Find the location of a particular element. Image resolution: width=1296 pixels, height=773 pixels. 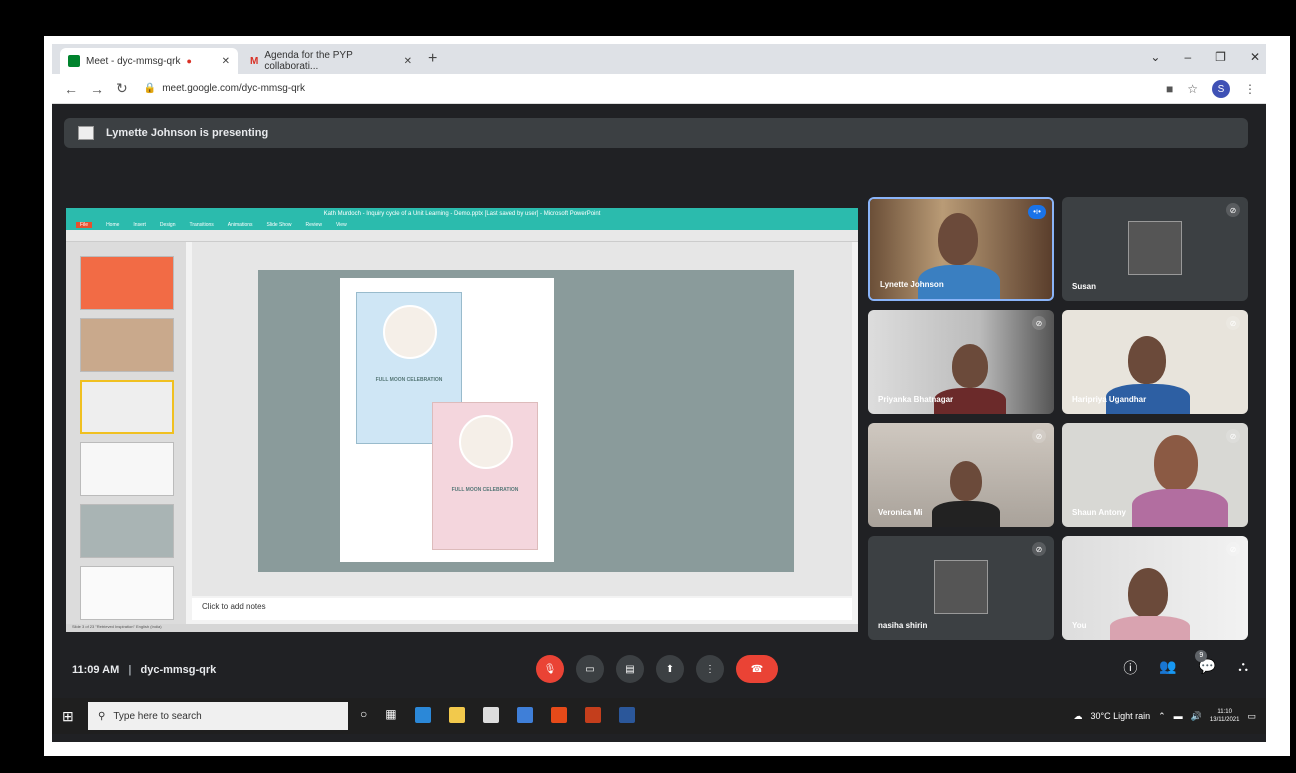

reload-icon: ↻ is located at coordinates (122, 88).